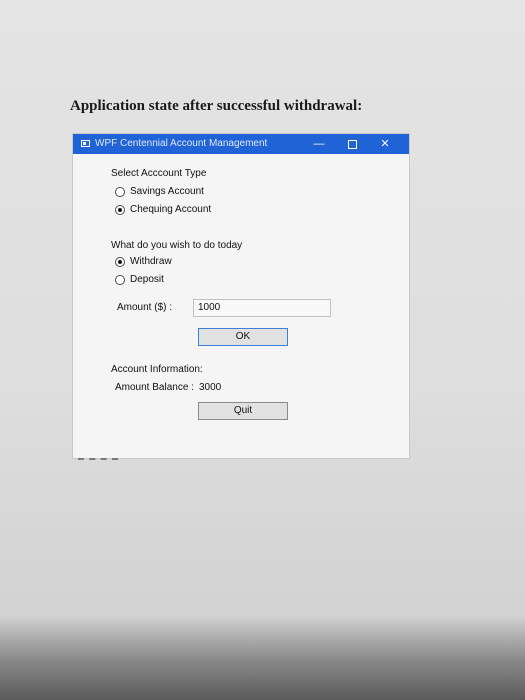  I want to click on chequing-account-label: Chequing Account, so click(171, 209).